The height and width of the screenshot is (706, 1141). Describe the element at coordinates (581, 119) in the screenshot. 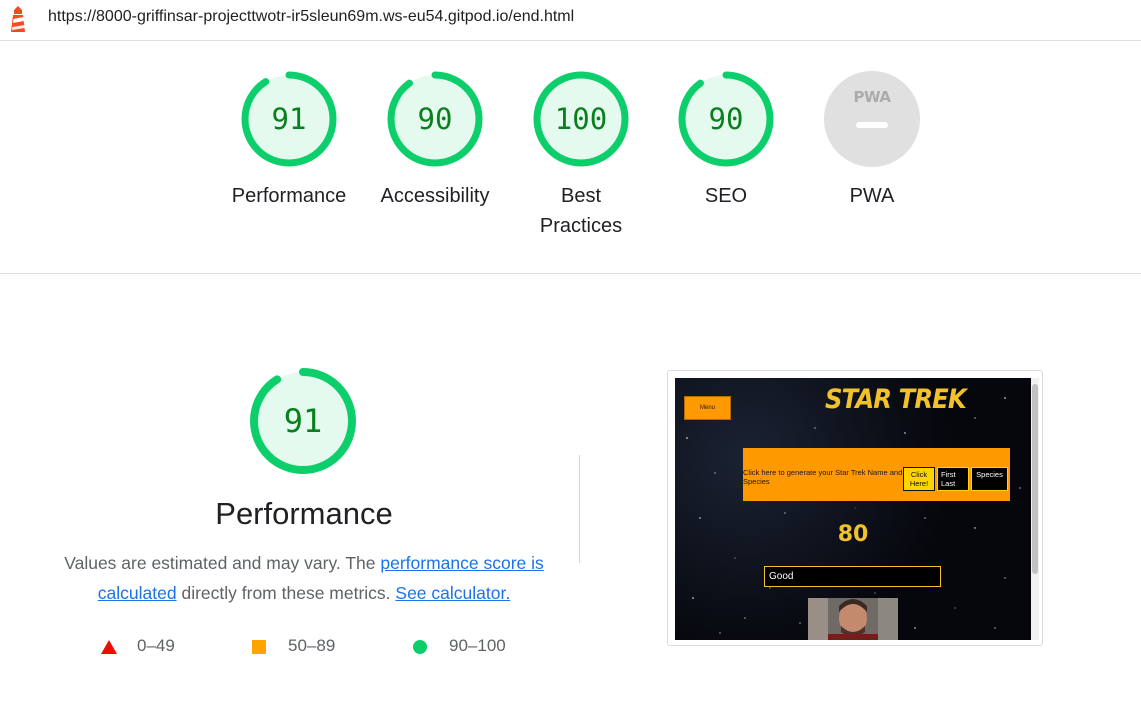

I see `gauge-score: 100` at that location.